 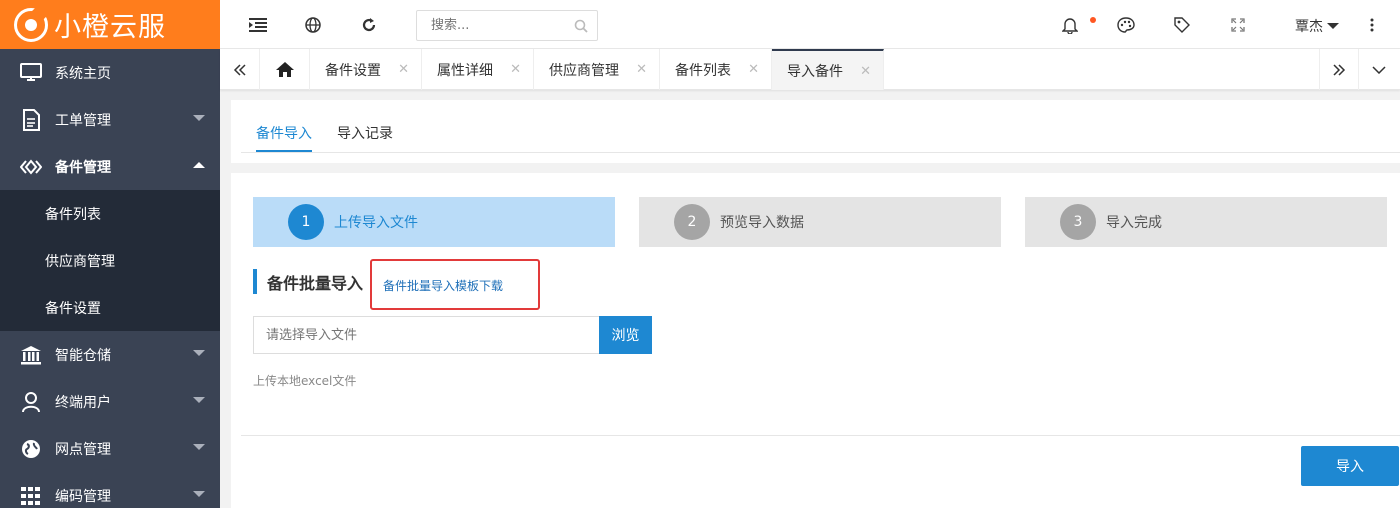 I want to click on divider, so click(x=820, y=435).